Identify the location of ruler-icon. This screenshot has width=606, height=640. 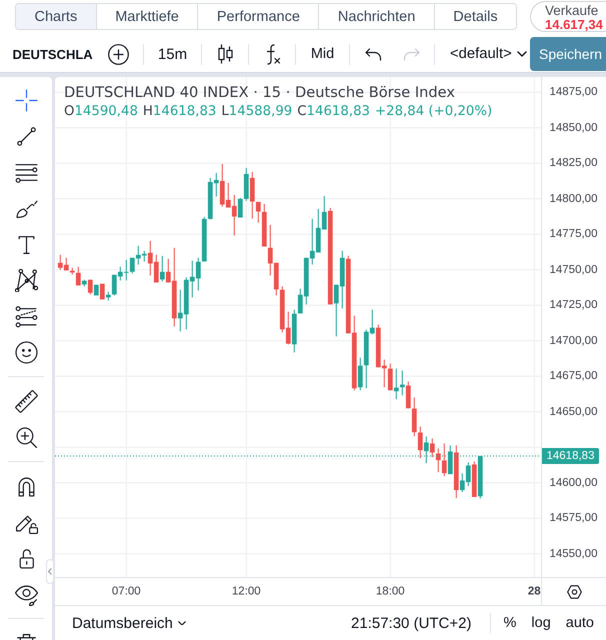
(26, 401).